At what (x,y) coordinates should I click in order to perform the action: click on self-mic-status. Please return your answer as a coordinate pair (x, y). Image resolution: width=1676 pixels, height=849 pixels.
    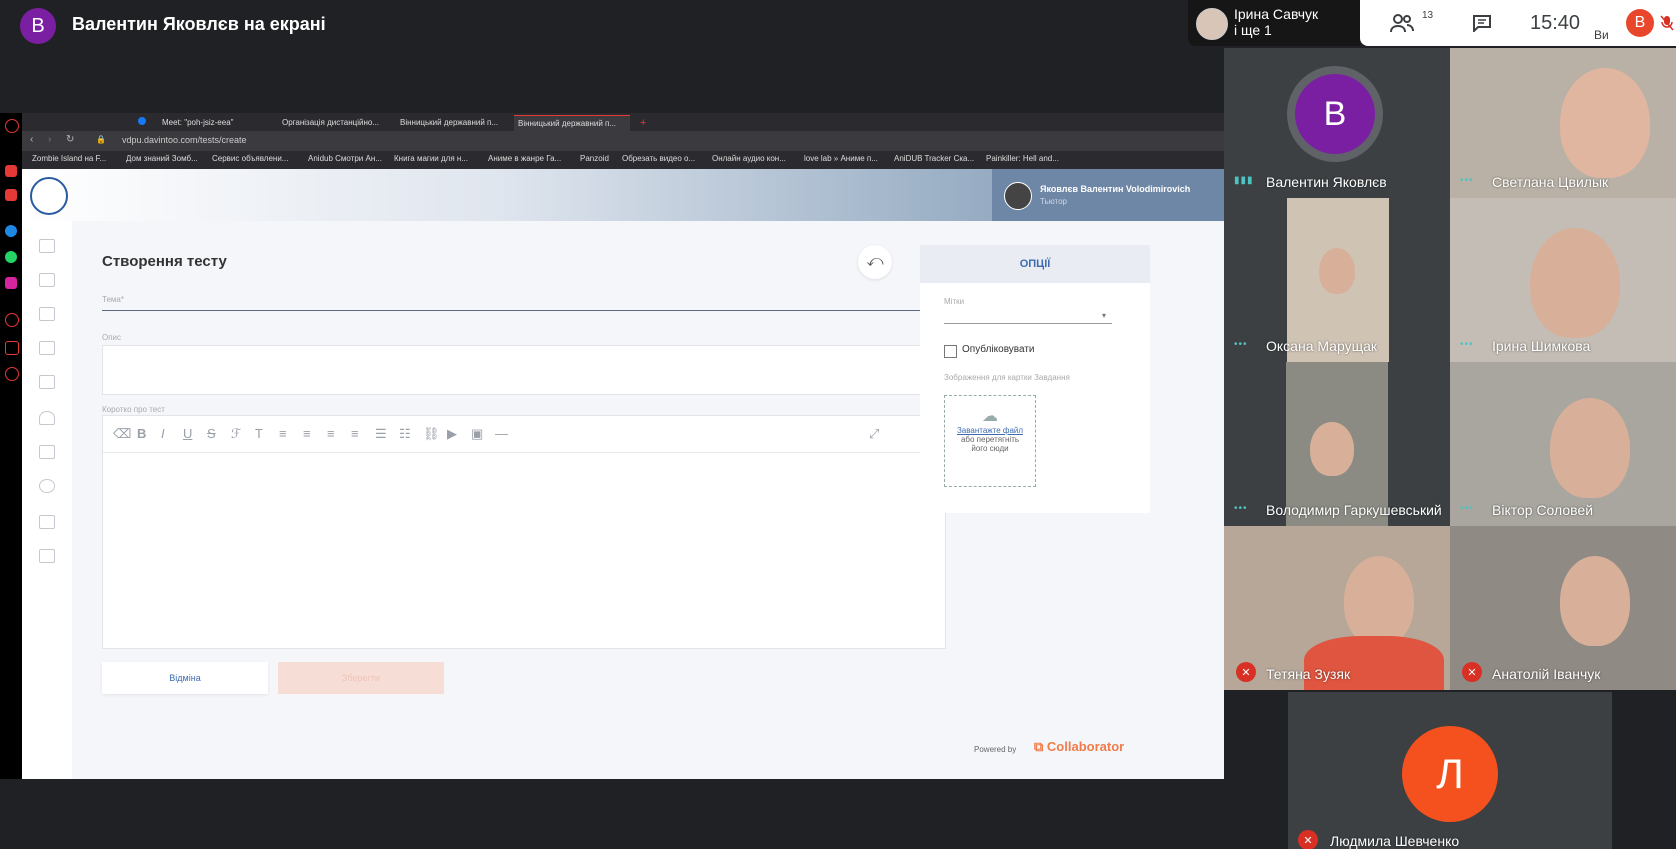
    Looking at the image, I should click on (1667, 23).